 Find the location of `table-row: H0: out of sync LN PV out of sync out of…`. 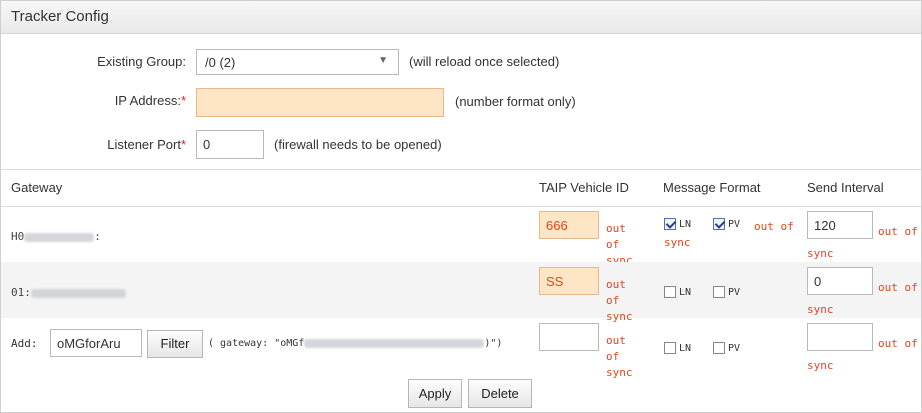

table-row: H0: out of sync LN PV out of sync out of… is located at coordinates (461, 236).